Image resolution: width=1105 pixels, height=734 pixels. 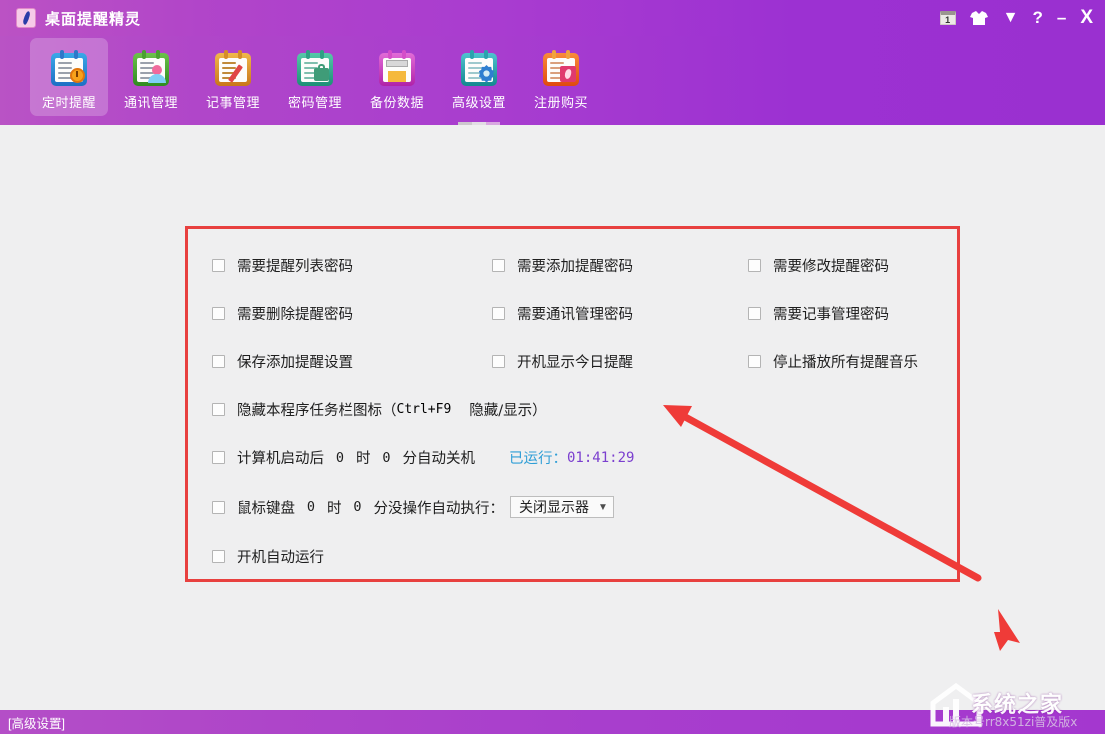 What do you see at coordinates (554, 507) in the screenshot?
I see `idle-action-selected-value: 关闭显示器` at bounding box center [554, 507].